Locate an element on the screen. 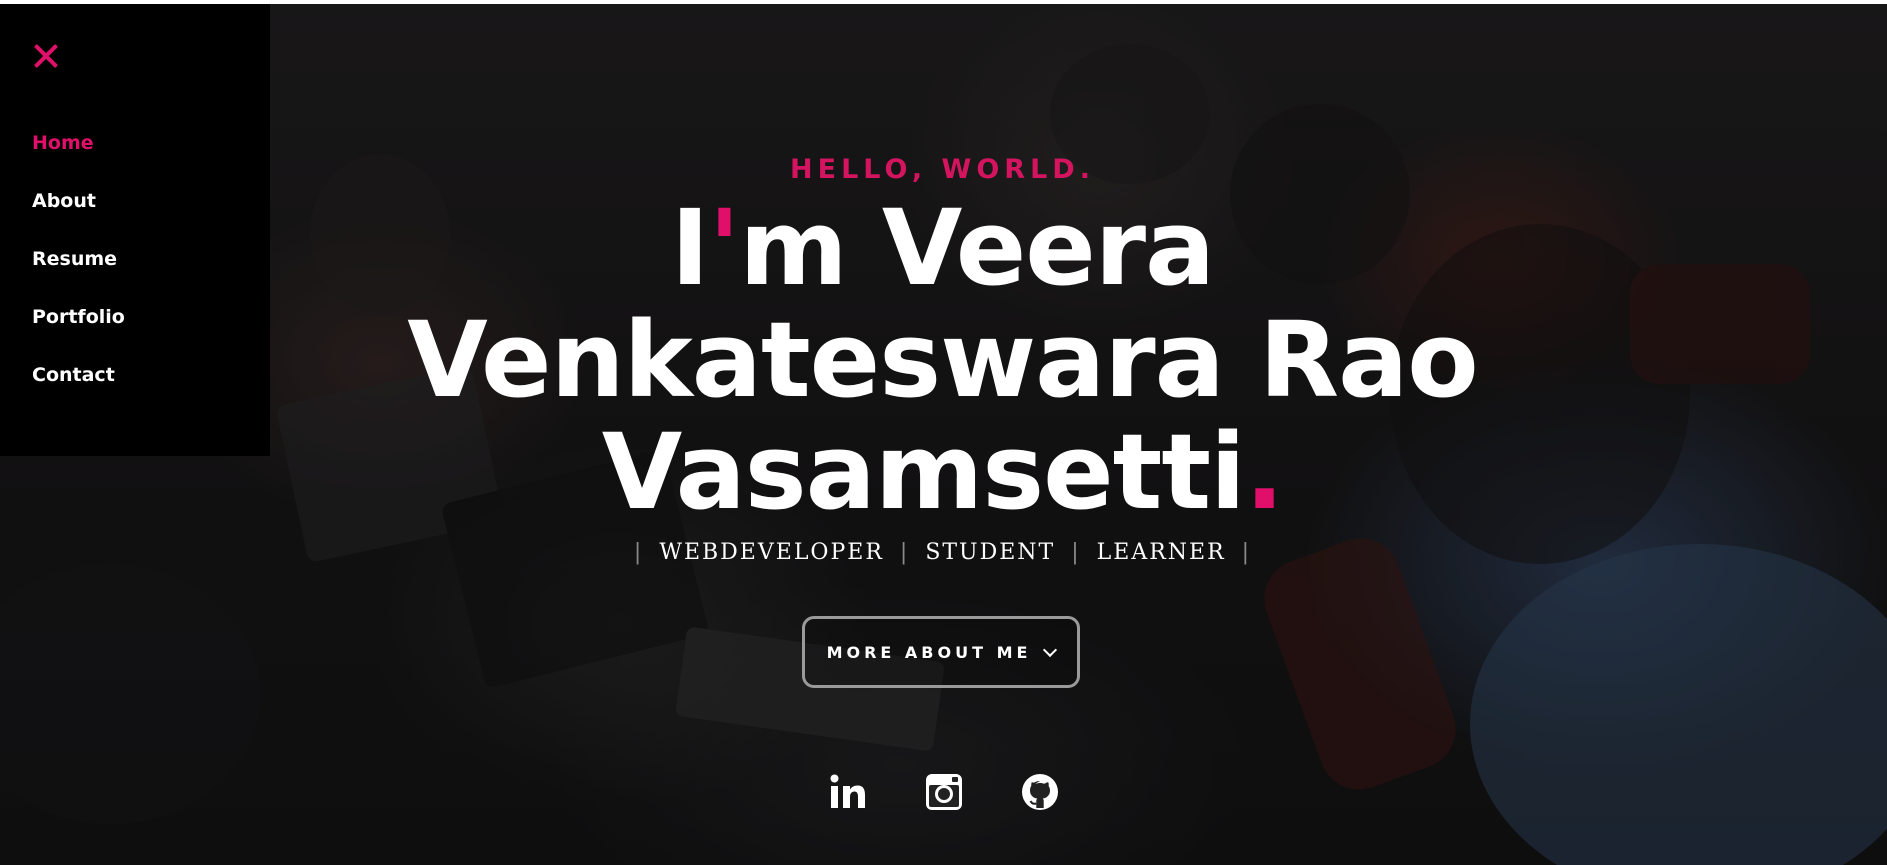 The image size is (1887, 865). more-about-me-label: MORE ABOUT ME is located at coordinates (929, 652).